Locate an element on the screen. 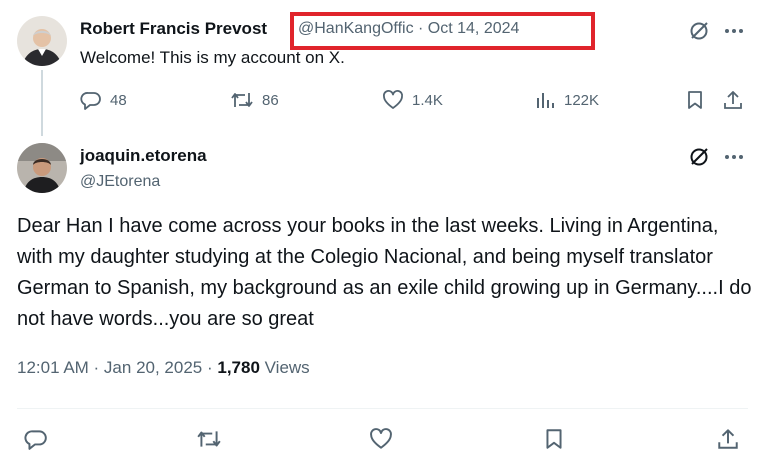 The image size is (768, 463). reply-author-name: joaquin.etorena is located at coordinates (143, 156).